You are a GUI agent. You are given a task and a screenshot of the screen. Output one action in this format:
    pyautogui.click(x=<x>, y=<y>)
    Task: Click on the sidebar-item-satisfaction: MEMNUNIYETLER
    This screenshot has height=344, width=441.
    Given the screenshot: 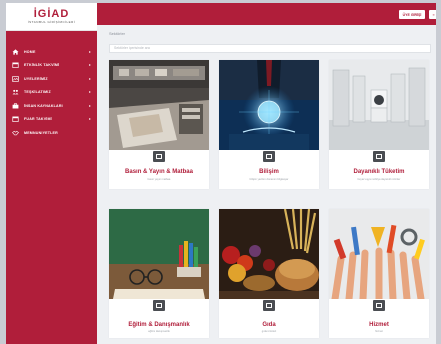 What is the action you would take?
    pyautogui.click(x=51, y=133)
    